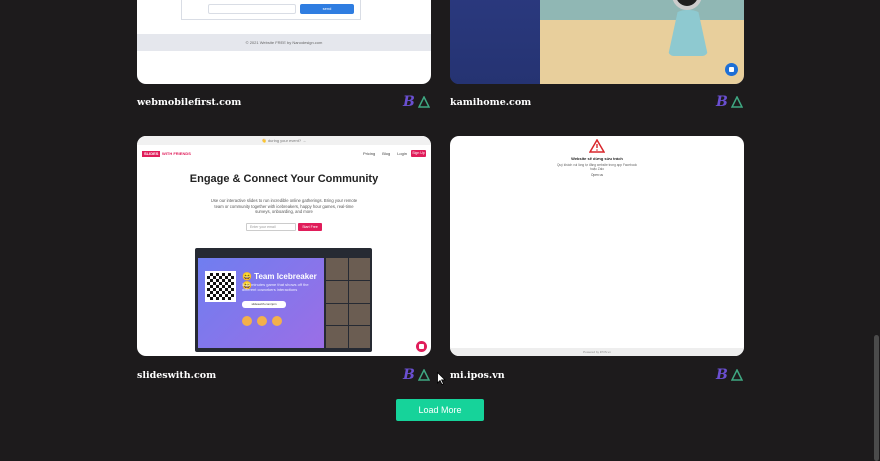 This screenshot has width=880, height=461. What do you see at coordinates (440, 410) in the screenshot?
I see `load-more-button: Load More` at bounding box center [440, 410].